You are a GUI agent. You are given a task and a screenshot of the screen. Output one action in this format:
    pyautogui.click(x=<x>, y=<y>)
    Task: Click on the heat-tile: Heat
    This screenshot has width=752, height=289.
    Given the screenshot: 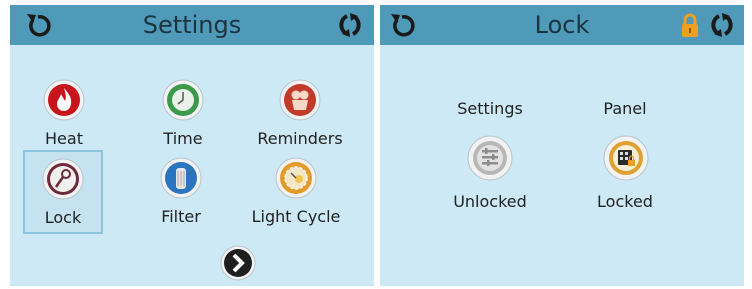 What is the action you would take?
    pyautogui.click(x=64, y=115)
    